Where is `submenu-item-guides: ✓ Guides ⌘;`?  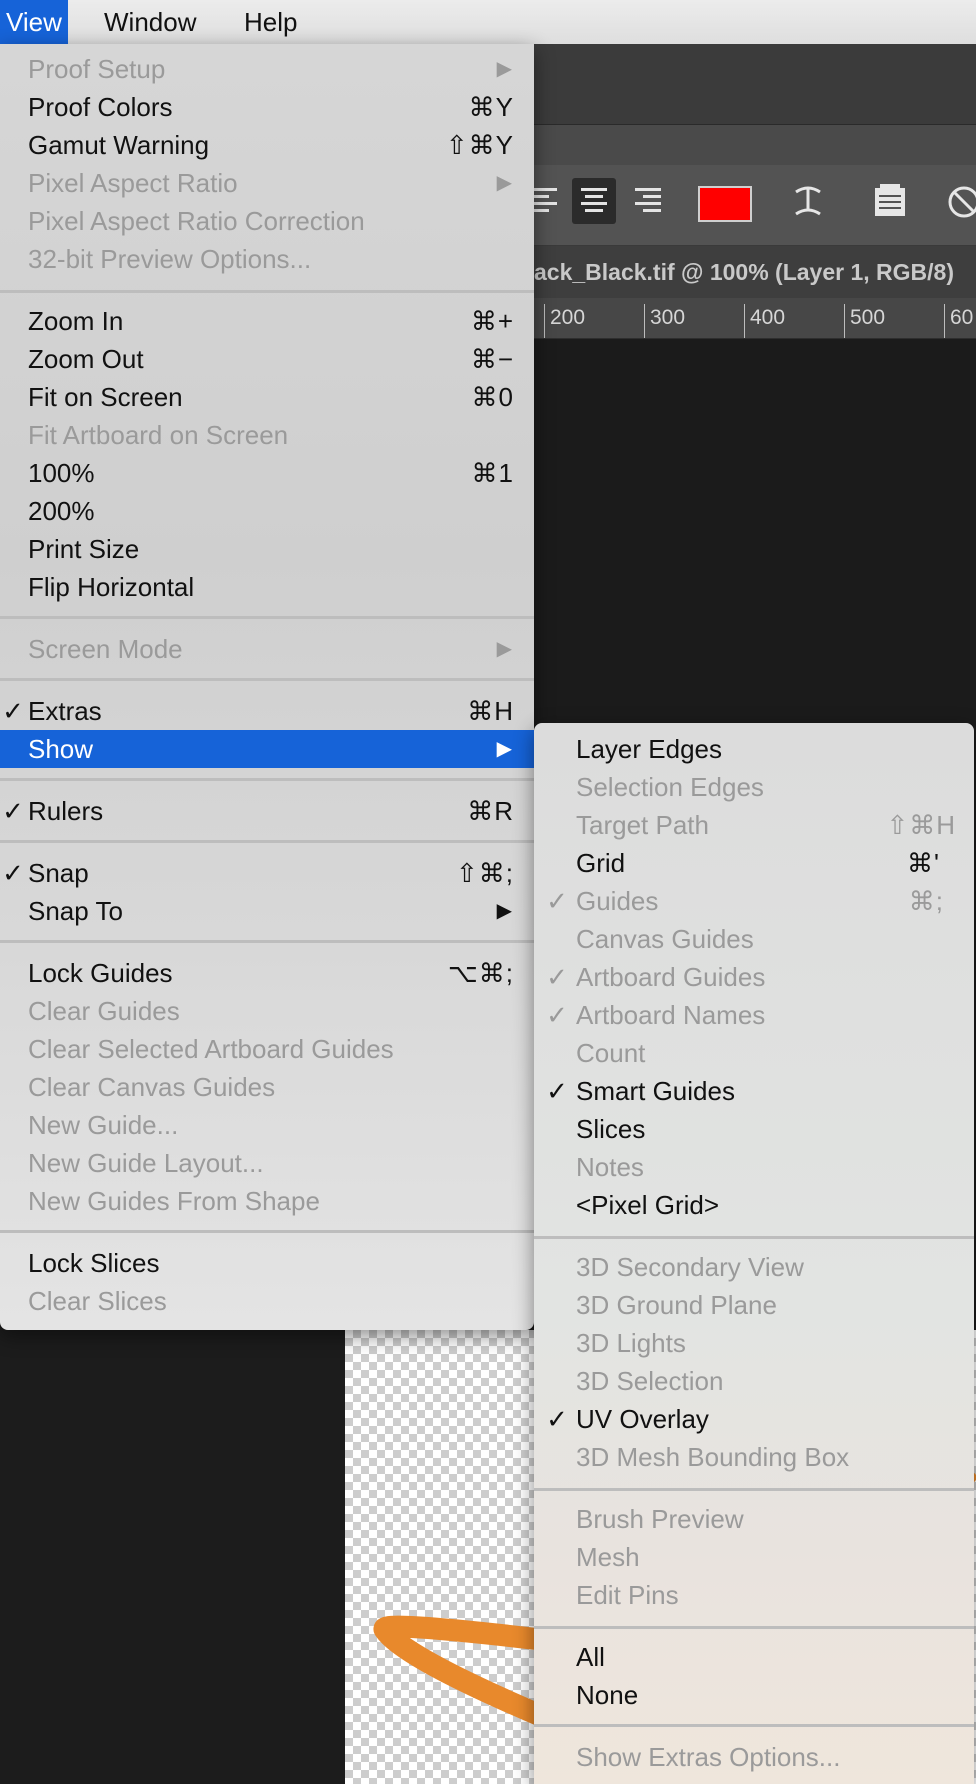 submenu-item-guides: ✓ Guides ⌘; is located at coordinates (754, 901).